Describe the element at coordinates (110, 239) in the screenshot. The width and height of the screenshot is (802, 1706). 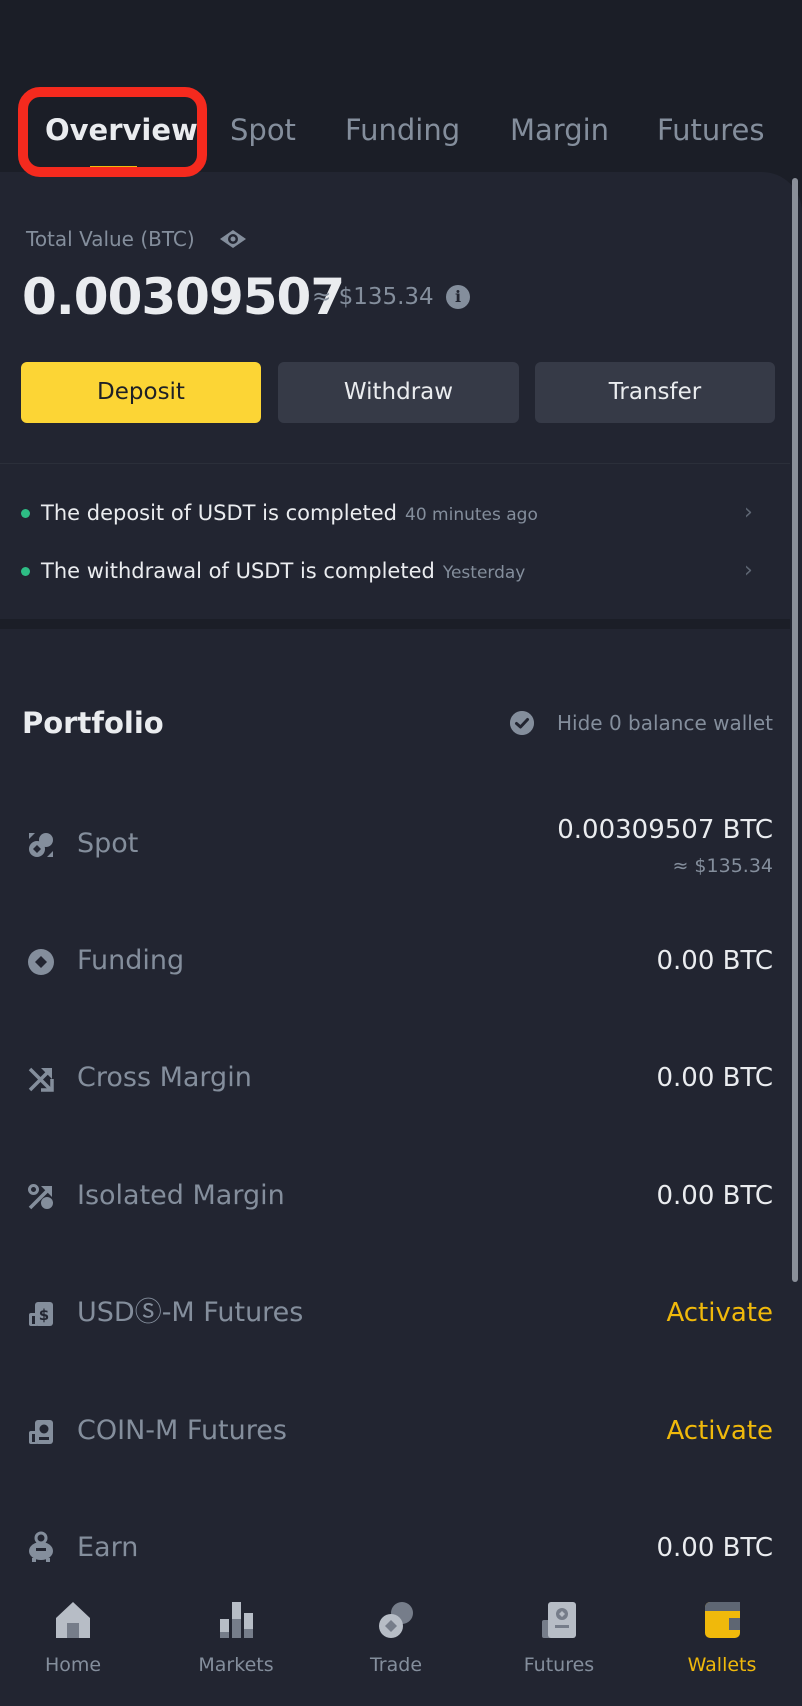
I see `total-value-label: Total Value (BTC)` at that location.